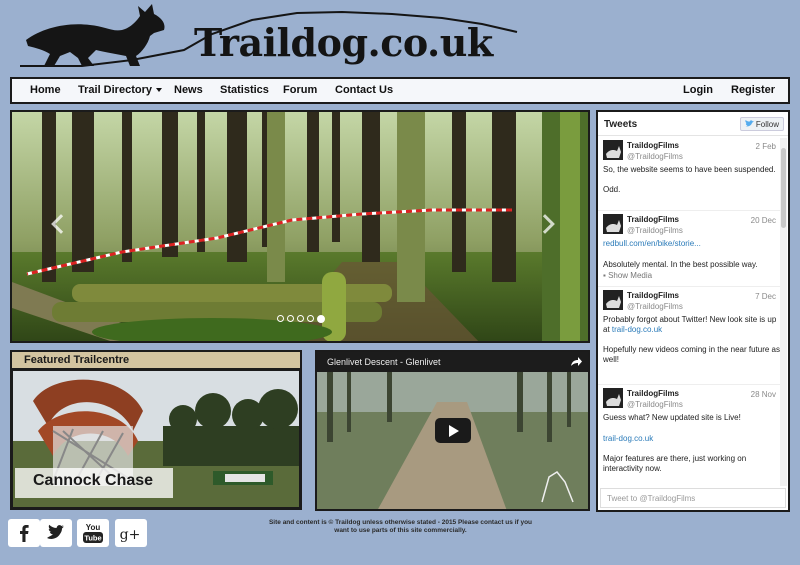 The image size is (800, 565). Describe the element at coordinates (783, 188) in the screenshot. I see `tweets-scrollbar-thumb` at that location.